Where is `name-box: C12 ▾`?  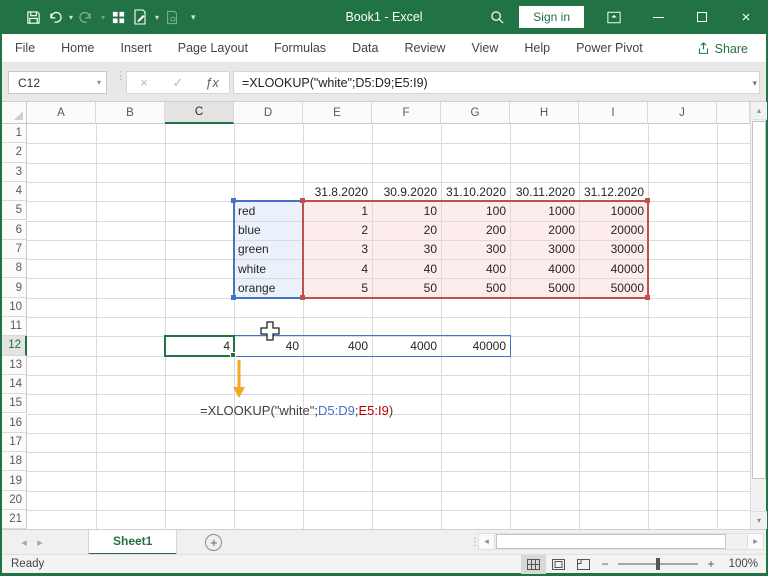
name-box: C12 ▾ is located at coordinates (57, 82).